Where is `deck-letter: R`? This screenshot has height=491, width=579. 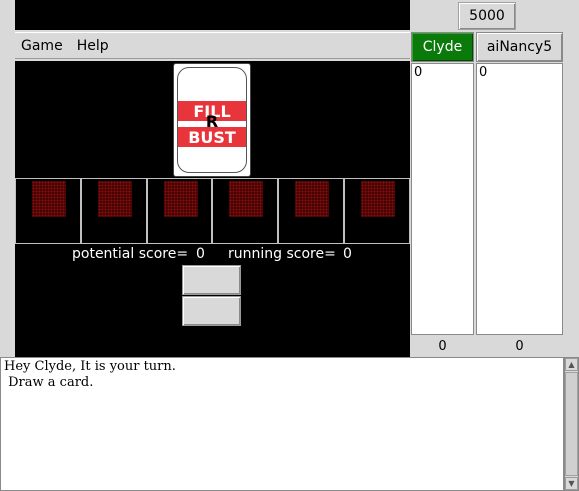
deck-letter: R is located at coordinates (212, 121).